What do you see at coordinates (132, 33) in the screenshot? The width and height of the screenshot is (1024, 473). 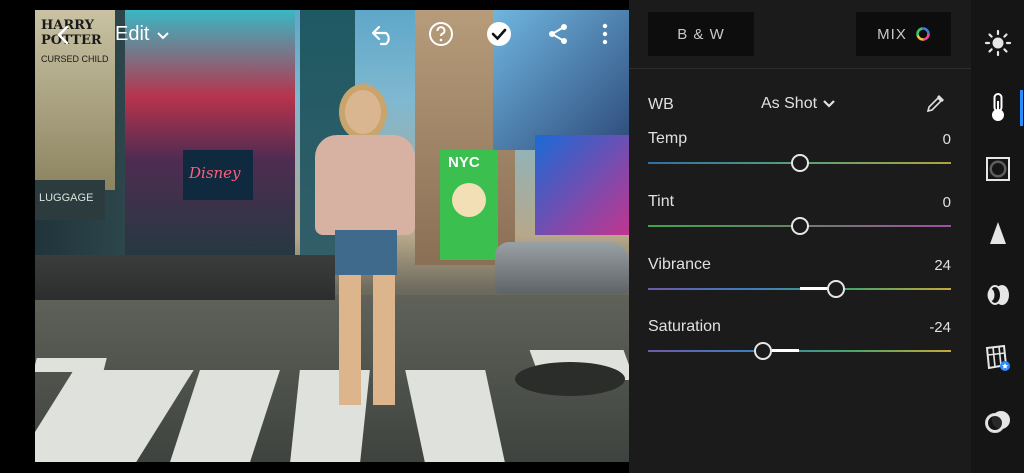 I see `edit-label: Edit` at bounding box center [132, 33].